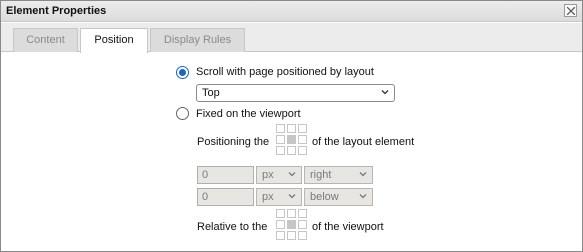 This screenshot has width=583, height=252. What do you see at coordinates (280, 139) in the screenshot?
I see `anchor-cell-middle-left` at bounding box center [280, 139].